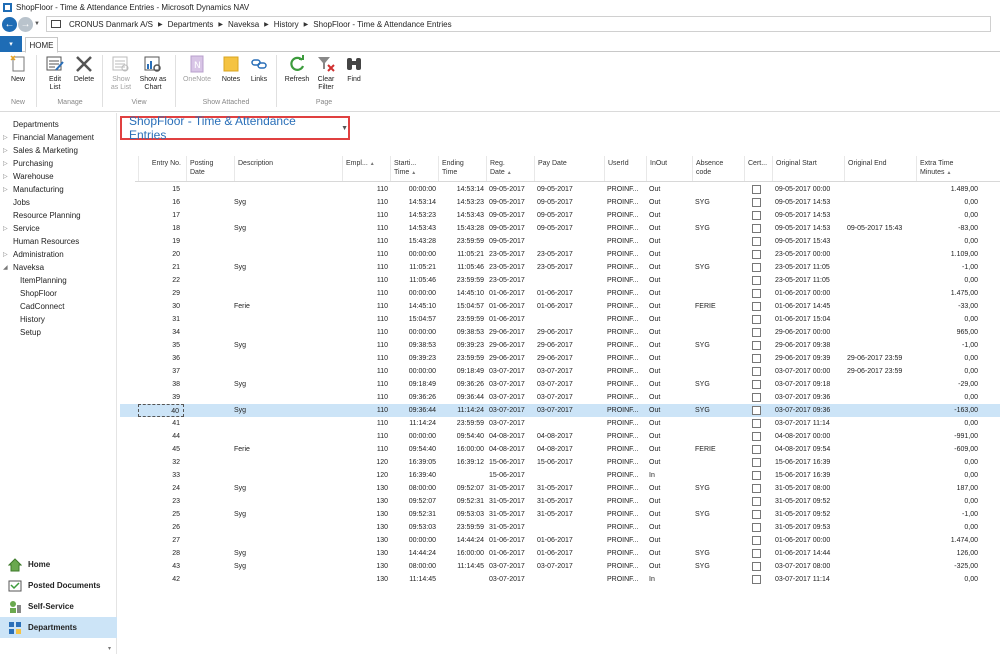  What do you see at coordinates (810, 436) in the screenshot?
I see `cell-original-start: 04-08-2017 00:00` at bounding box center [810, 436].